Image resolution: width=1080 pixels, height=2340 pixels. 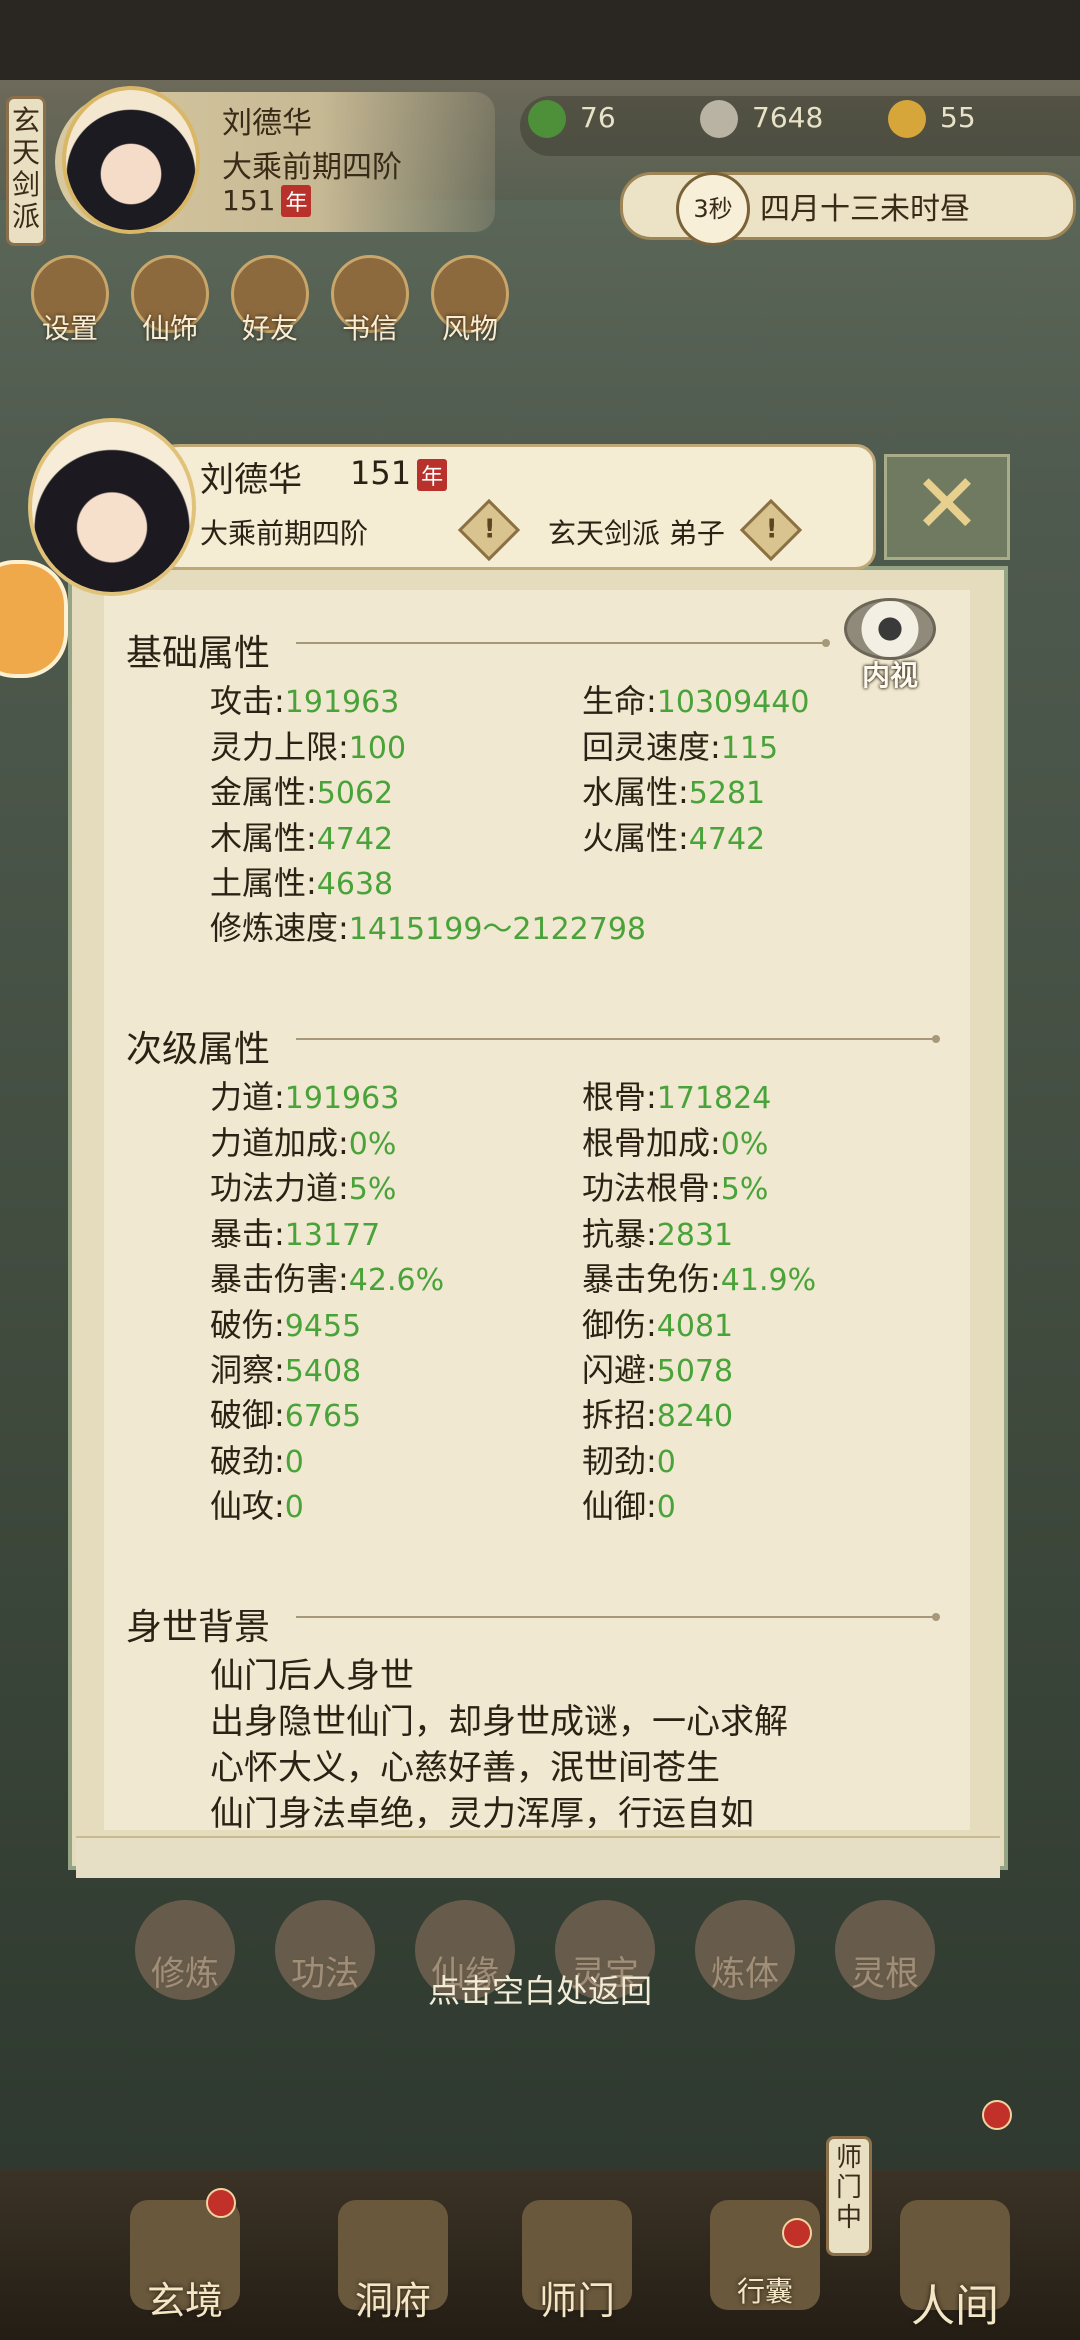 What do you see at coordinates (392, 2301) in the screenshot?
I see `nav-label: 洞府` at bounding box center [392, 2301].